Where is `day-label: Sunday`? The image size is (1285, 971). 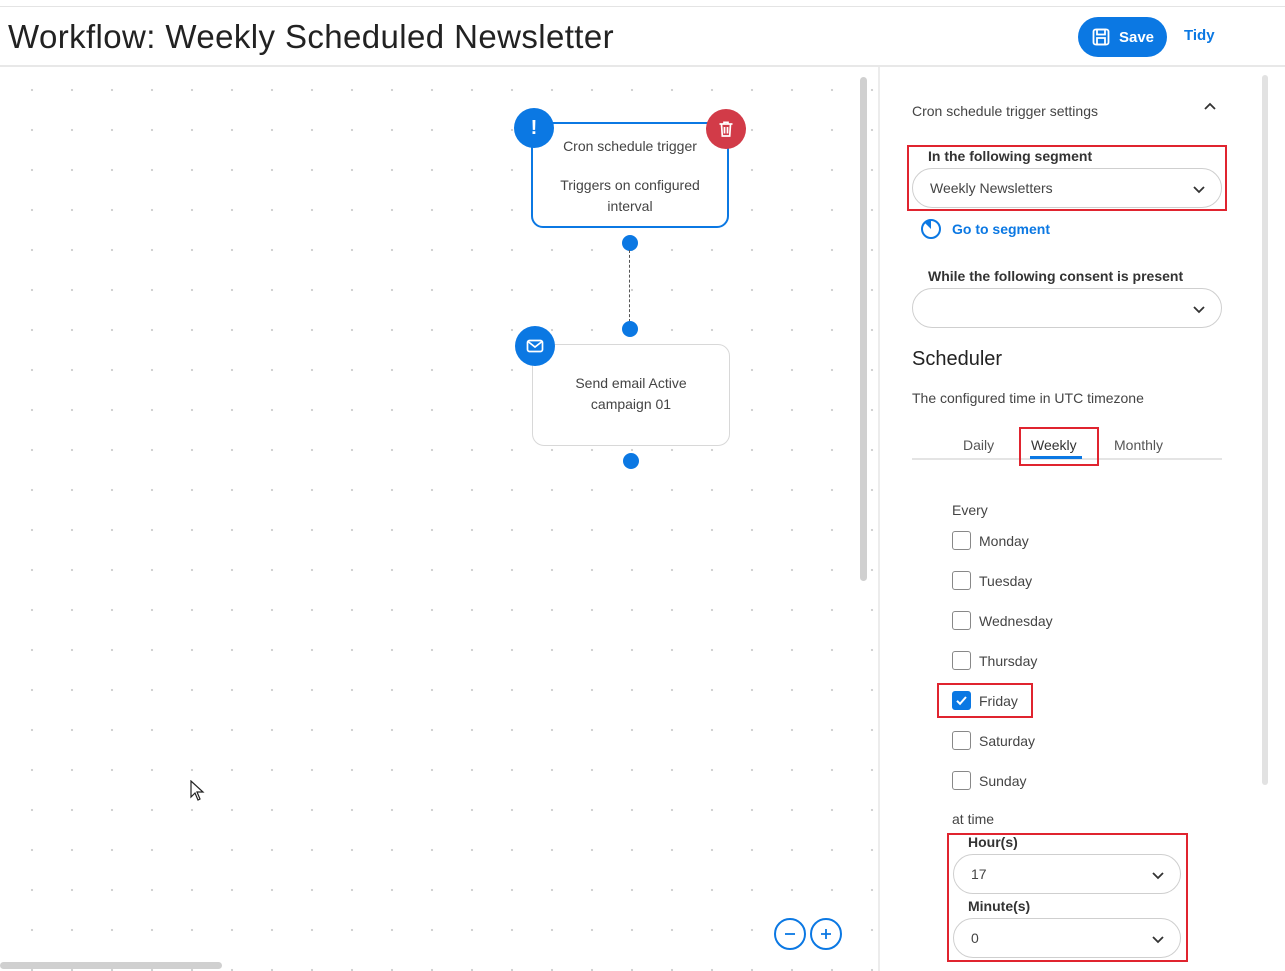
day-label: Sunday is located at coordinates (1003, 780).